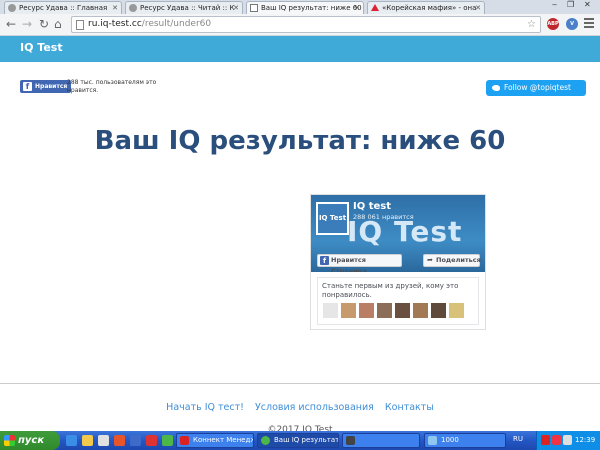 The width and height of the screenshot is (600, 450). Describe the element at coordinates (496, 88) in the screenshot. I see `twitter-bird-icon` at that location.